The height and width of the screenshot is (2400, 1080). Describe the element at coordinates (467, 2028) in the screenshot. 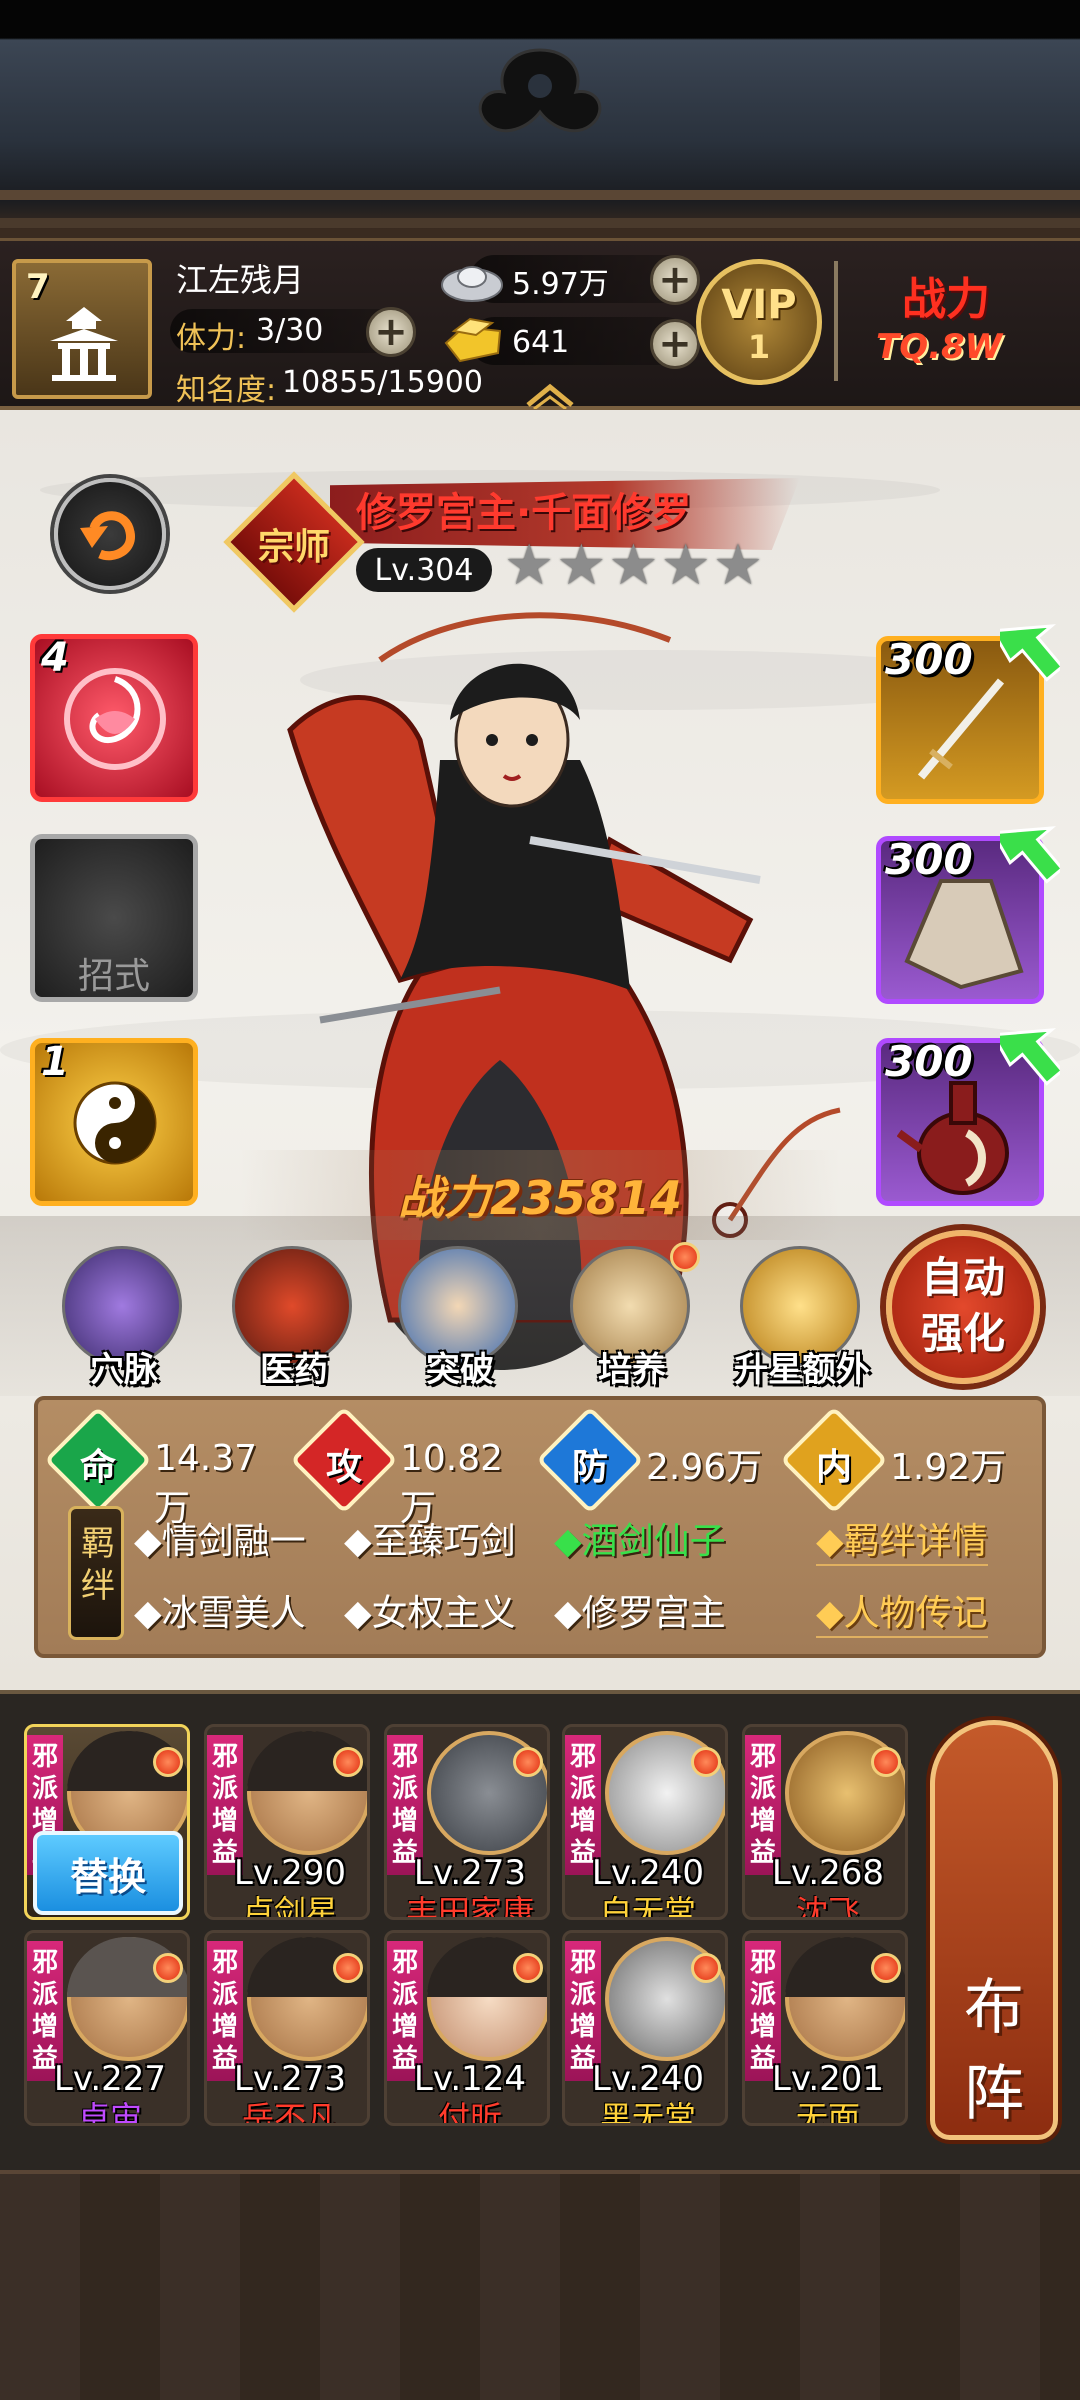

I see `team-member-card: 邪派增益 Lv.124 付昕` at that location.